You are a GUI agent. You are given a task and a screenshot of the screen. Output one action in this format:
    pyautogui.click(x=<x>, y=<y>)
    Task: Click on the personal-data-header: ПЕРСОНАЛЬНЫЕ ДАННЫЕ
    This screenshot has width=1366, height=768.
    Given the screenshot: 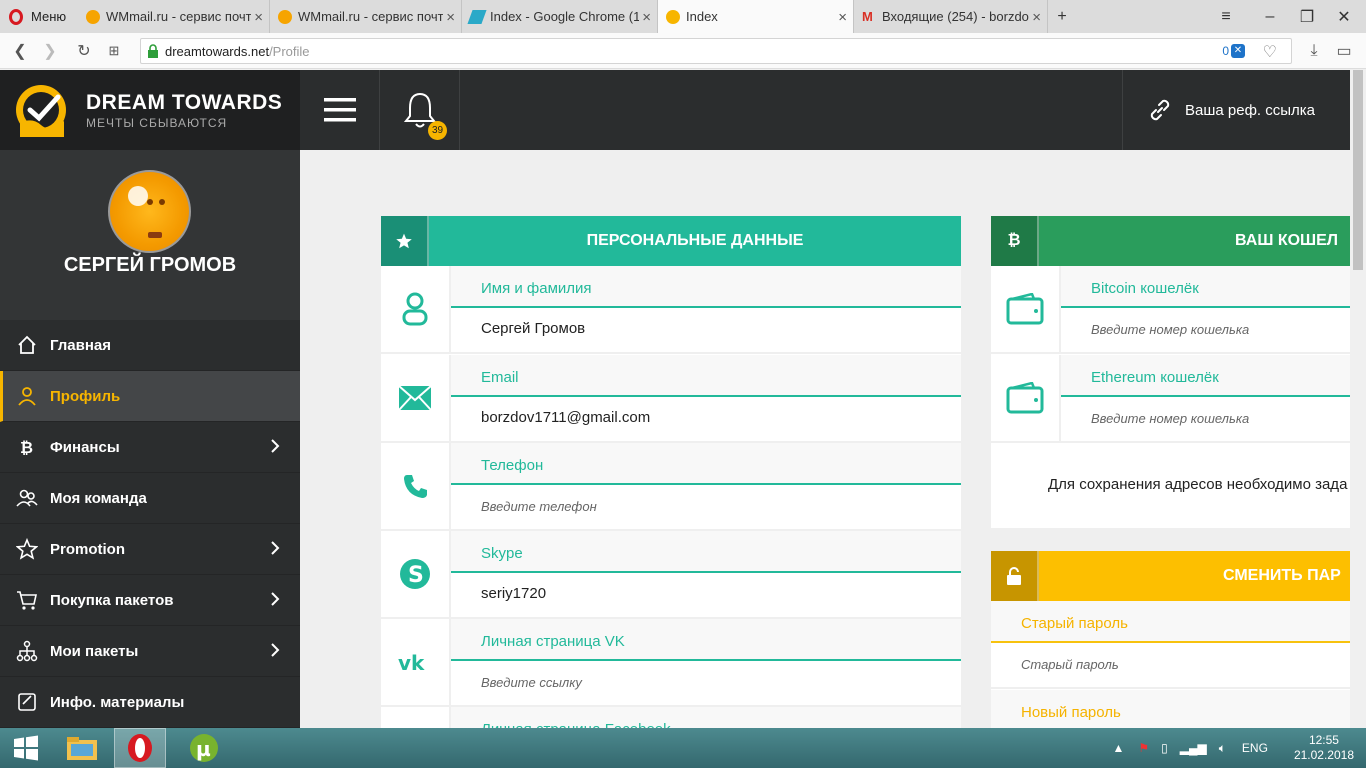 What is the action you would take?
    pyautogui.click(x=671, y=241)
    